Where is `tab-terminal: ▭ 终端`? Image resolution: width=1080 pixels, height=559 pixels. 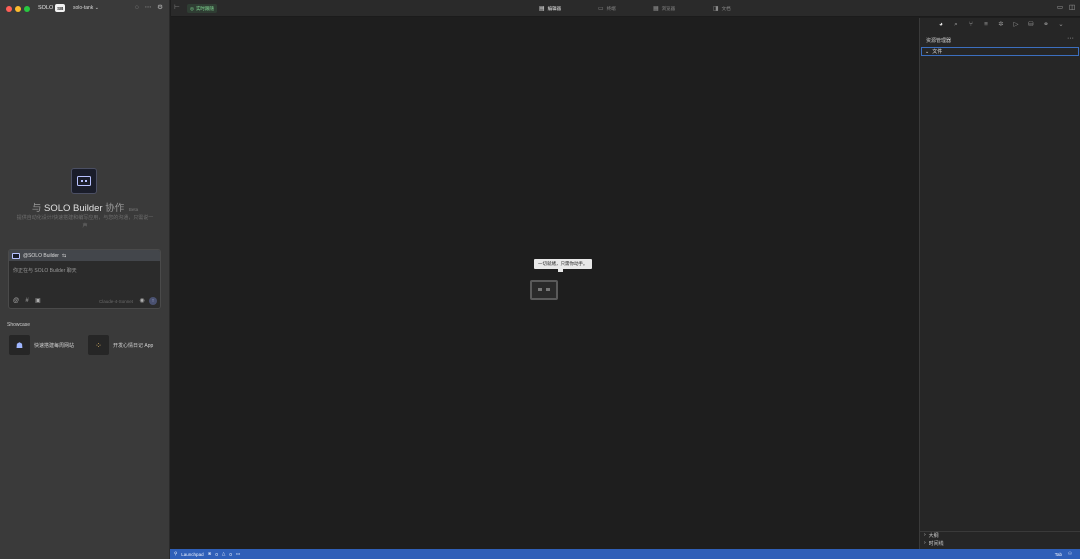 tab-terminal: ▭ 终端 is located at coordinates (607, 8).